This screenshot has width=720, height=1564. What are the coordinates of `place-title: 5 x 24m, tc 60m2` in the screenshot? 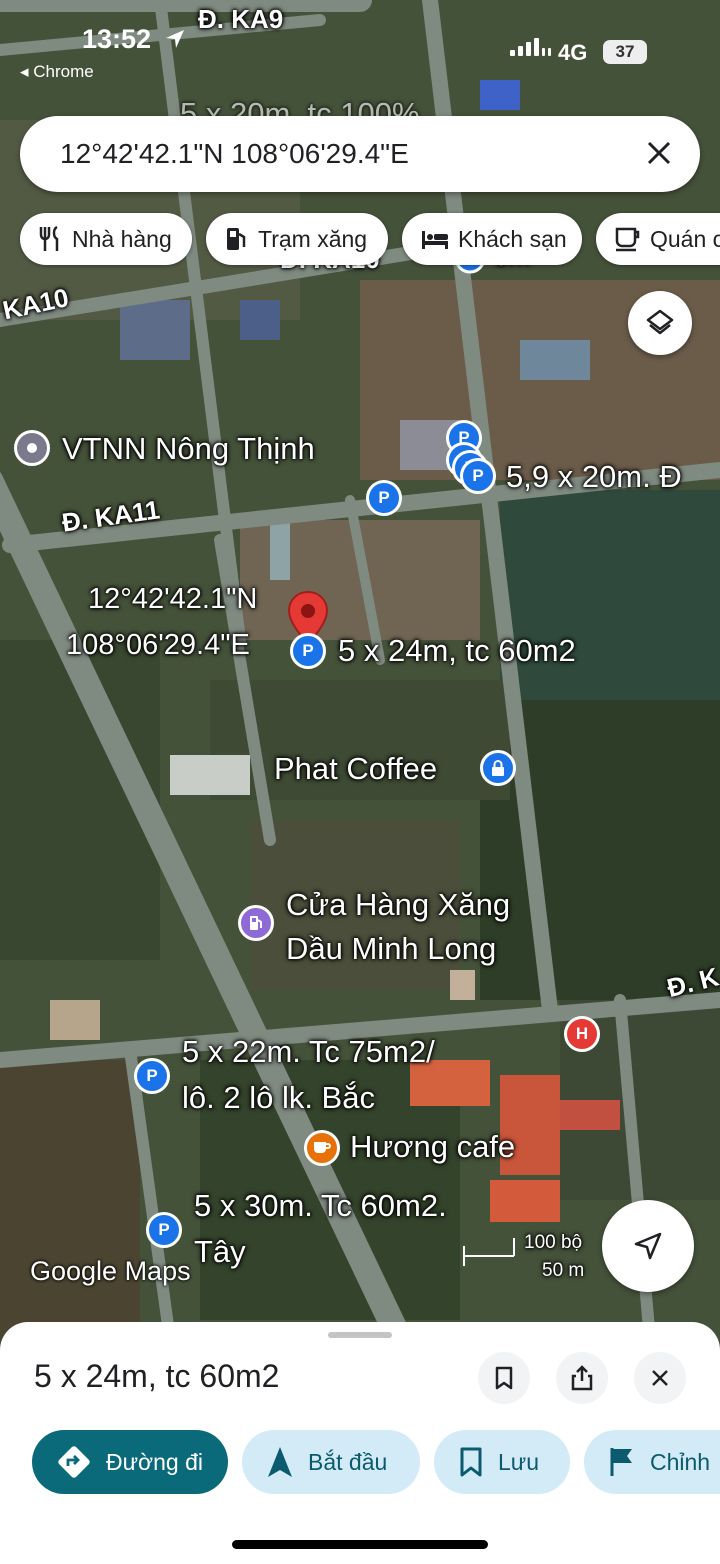 It's located at (157, 1376).